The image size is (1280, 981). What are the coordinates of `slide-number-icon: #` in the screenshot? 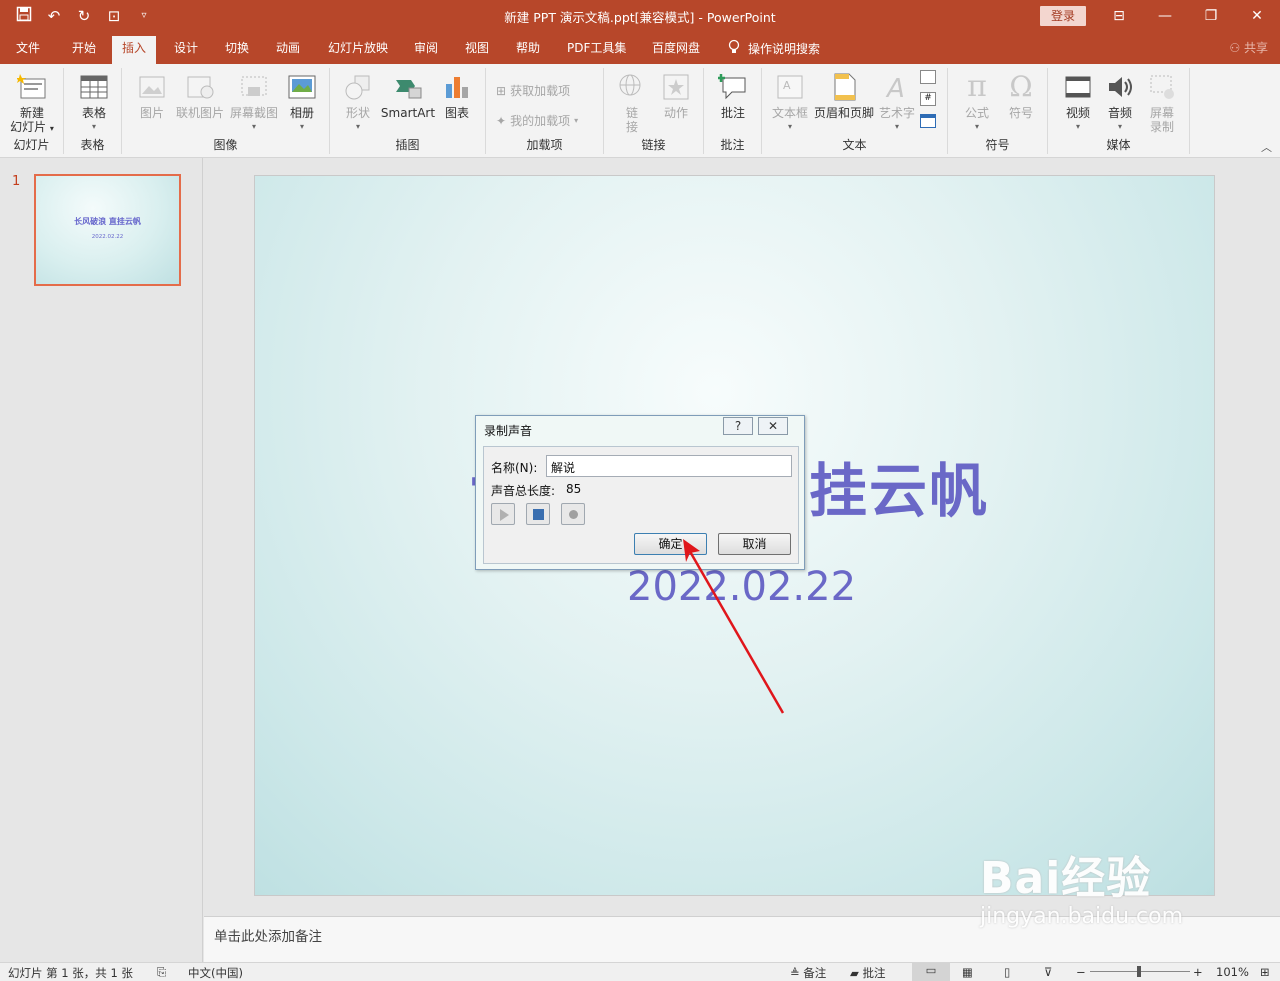 It's located at (928, 99).